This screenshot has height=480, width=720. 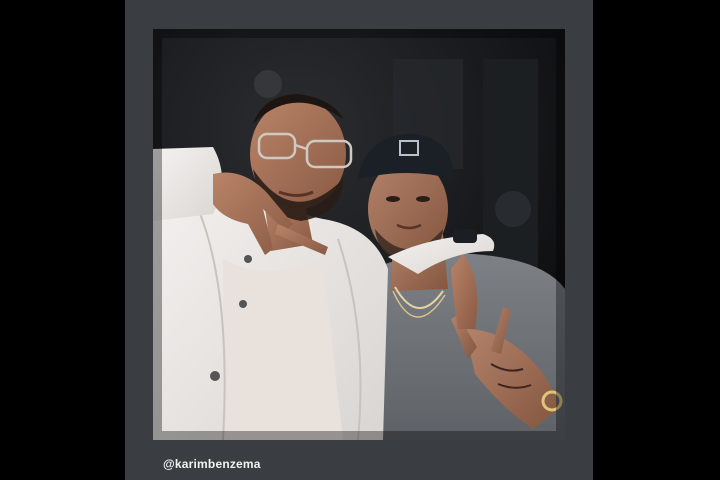 I want to click on left-person-sleeve, so click(x=187, y=184).